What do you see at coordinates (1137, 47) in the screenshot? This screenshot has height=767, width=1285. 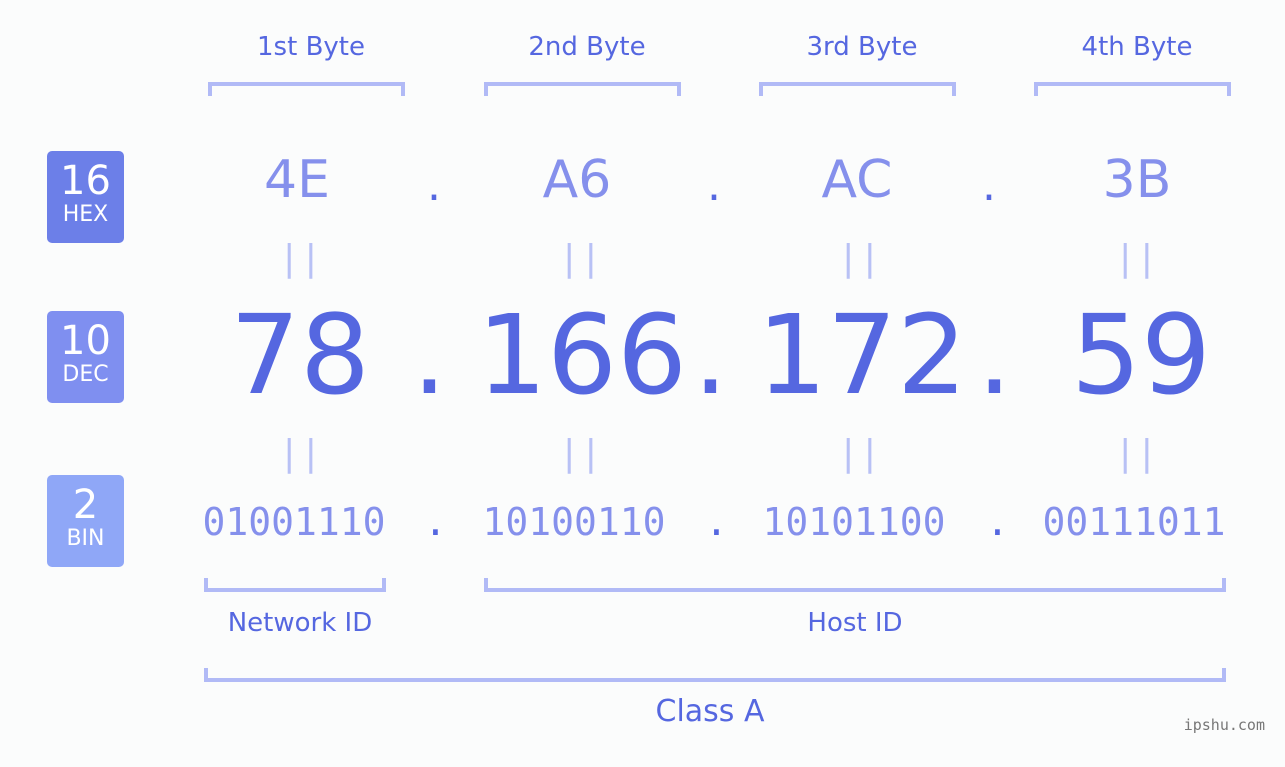 I see `byte-label-4: 4th Byte` at bounding box center [1137, 47].